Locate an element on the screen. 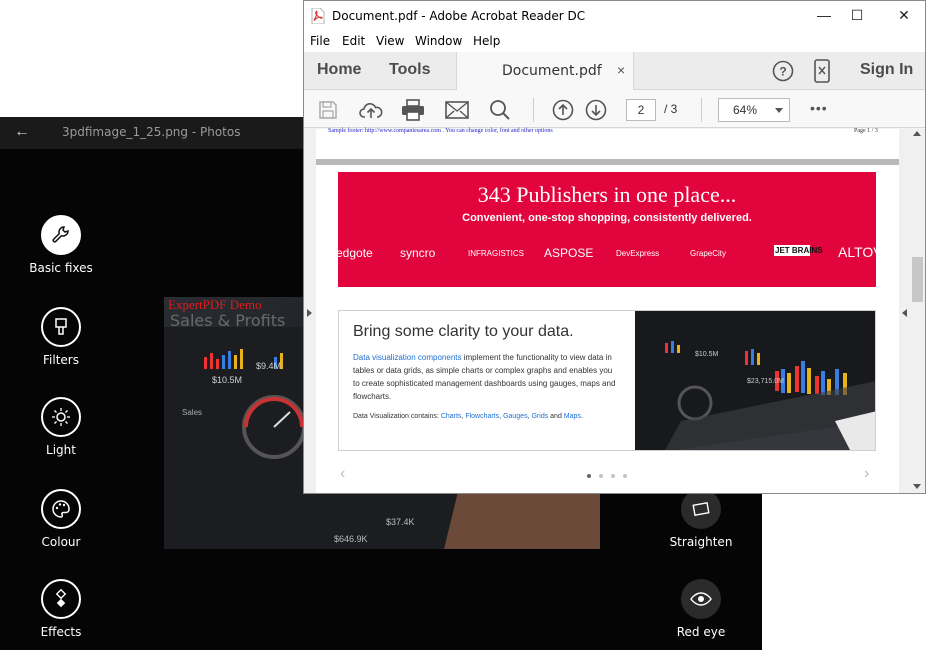 The image size is (926, 650). colour-tool: Colour is located at coordinates (61, 519).